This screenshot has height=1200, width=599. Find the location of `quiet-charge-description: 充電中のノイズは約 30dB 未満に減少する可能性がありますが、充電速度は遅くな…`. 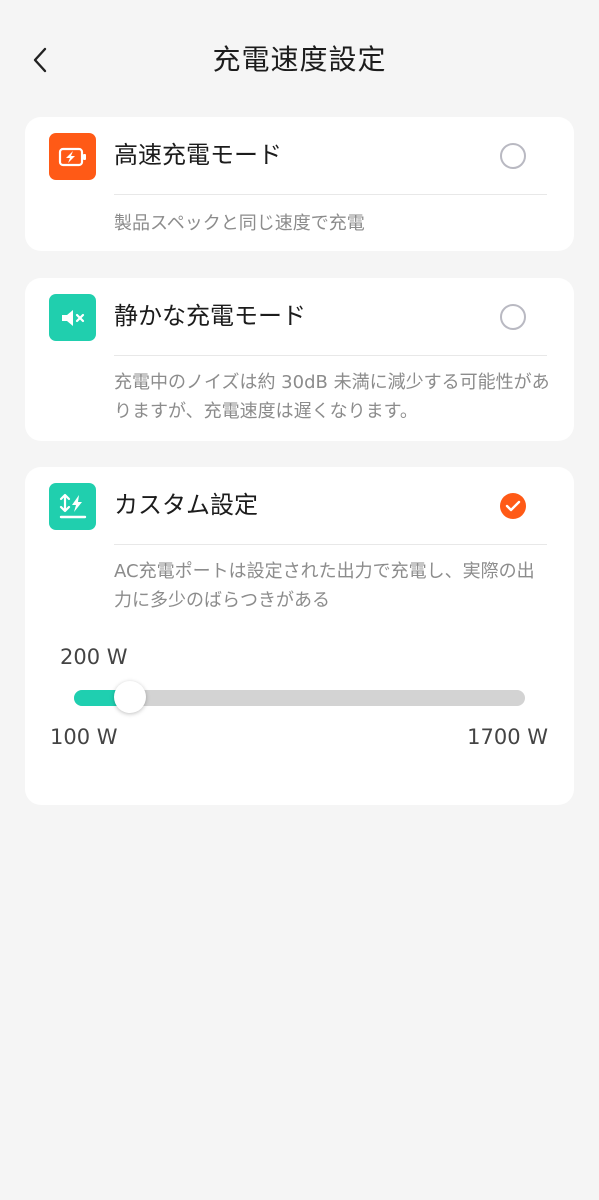

quiet-charge-description: 充電中のノイズは約 30dB 未満に減少する可能性がありますが、充電速度は遅くな… is located at coordinates (332, 397).